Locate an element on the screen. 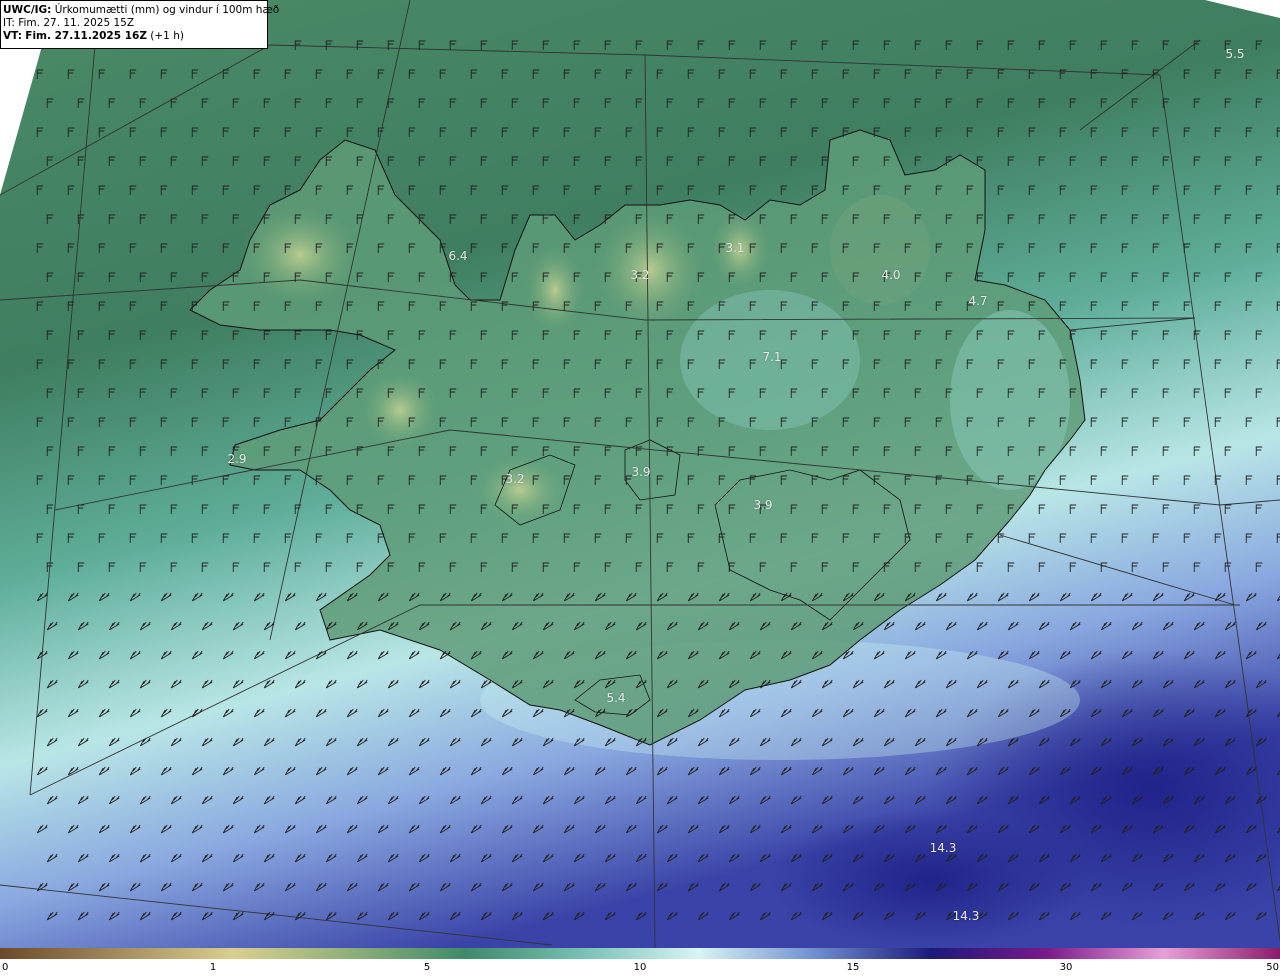 This screenshot has width=1280, height=978. precip-value-label: 5.4 is located at coordinates (616, 698).